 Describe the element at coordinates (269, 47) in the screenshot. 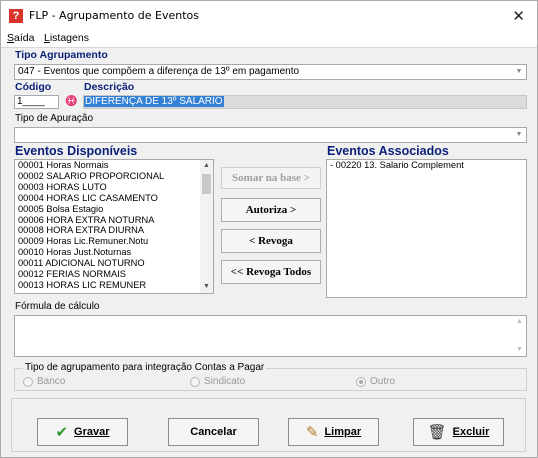

I see `menu-divider` at that location.